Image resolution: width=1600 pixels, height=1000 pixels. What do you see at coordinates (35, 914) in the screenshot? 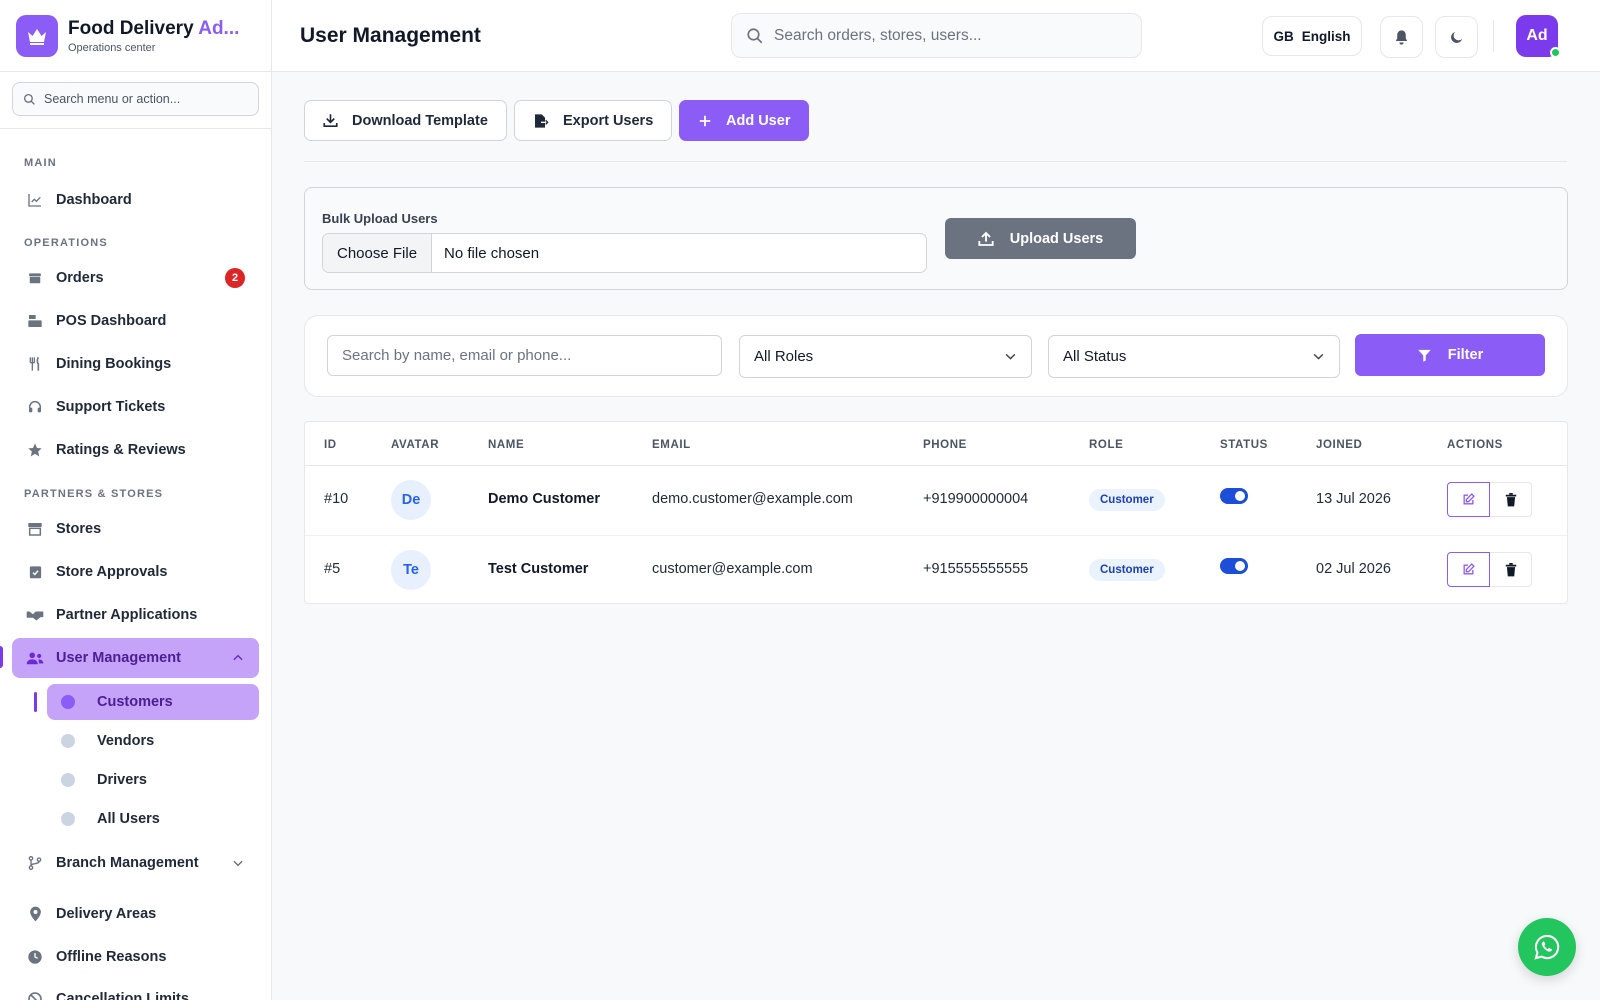
I see `map-pin-icon` at bounding box center [35, 914].